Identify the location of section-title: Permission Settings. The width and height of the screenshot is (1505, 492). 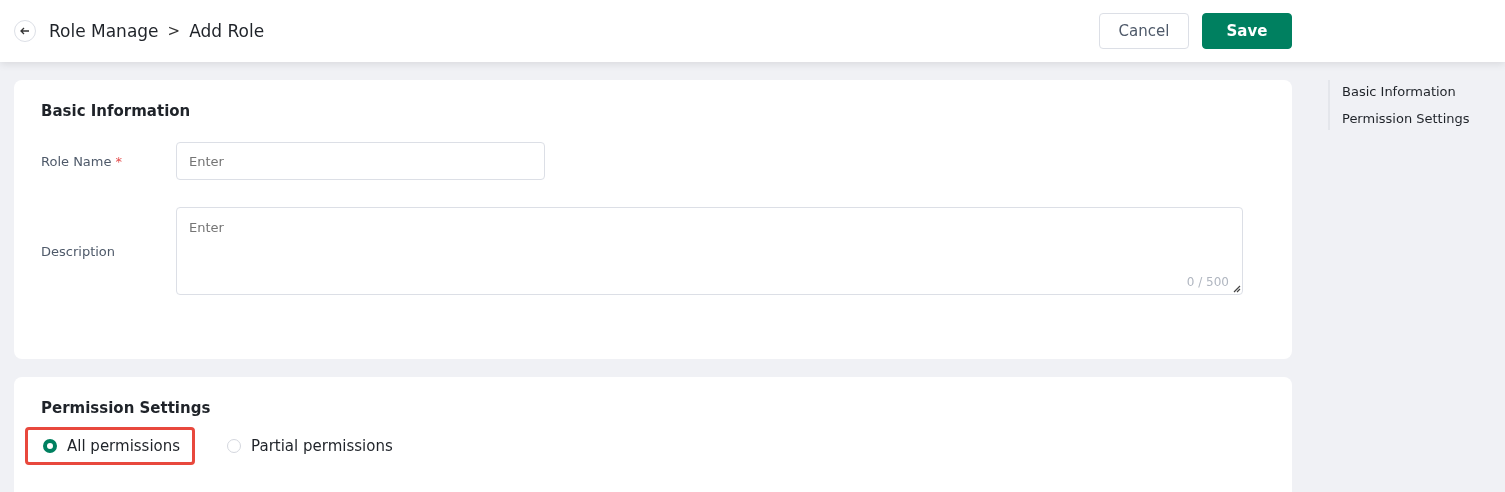
(126, 408).